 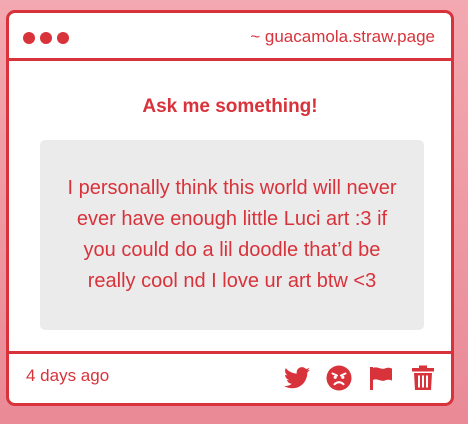 I want to click on window-dots, so click(x=46, y=38).